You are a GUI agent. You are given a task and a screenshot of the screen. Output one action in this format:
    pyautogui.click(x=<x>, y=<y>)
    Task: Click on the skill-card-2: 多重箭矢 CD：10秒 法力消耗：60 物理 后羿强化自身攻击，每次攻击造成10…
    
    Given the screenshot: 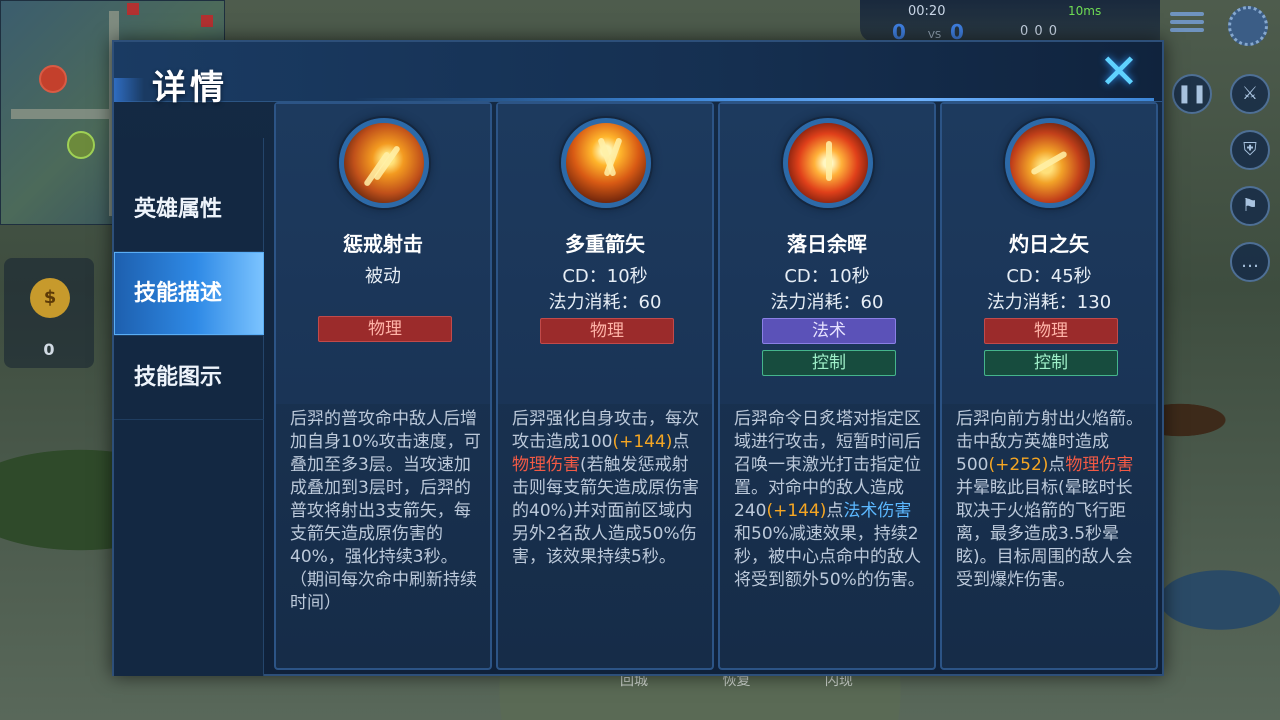 What is the action you would take?
    pyautogui.click(x=605, y=386)
    